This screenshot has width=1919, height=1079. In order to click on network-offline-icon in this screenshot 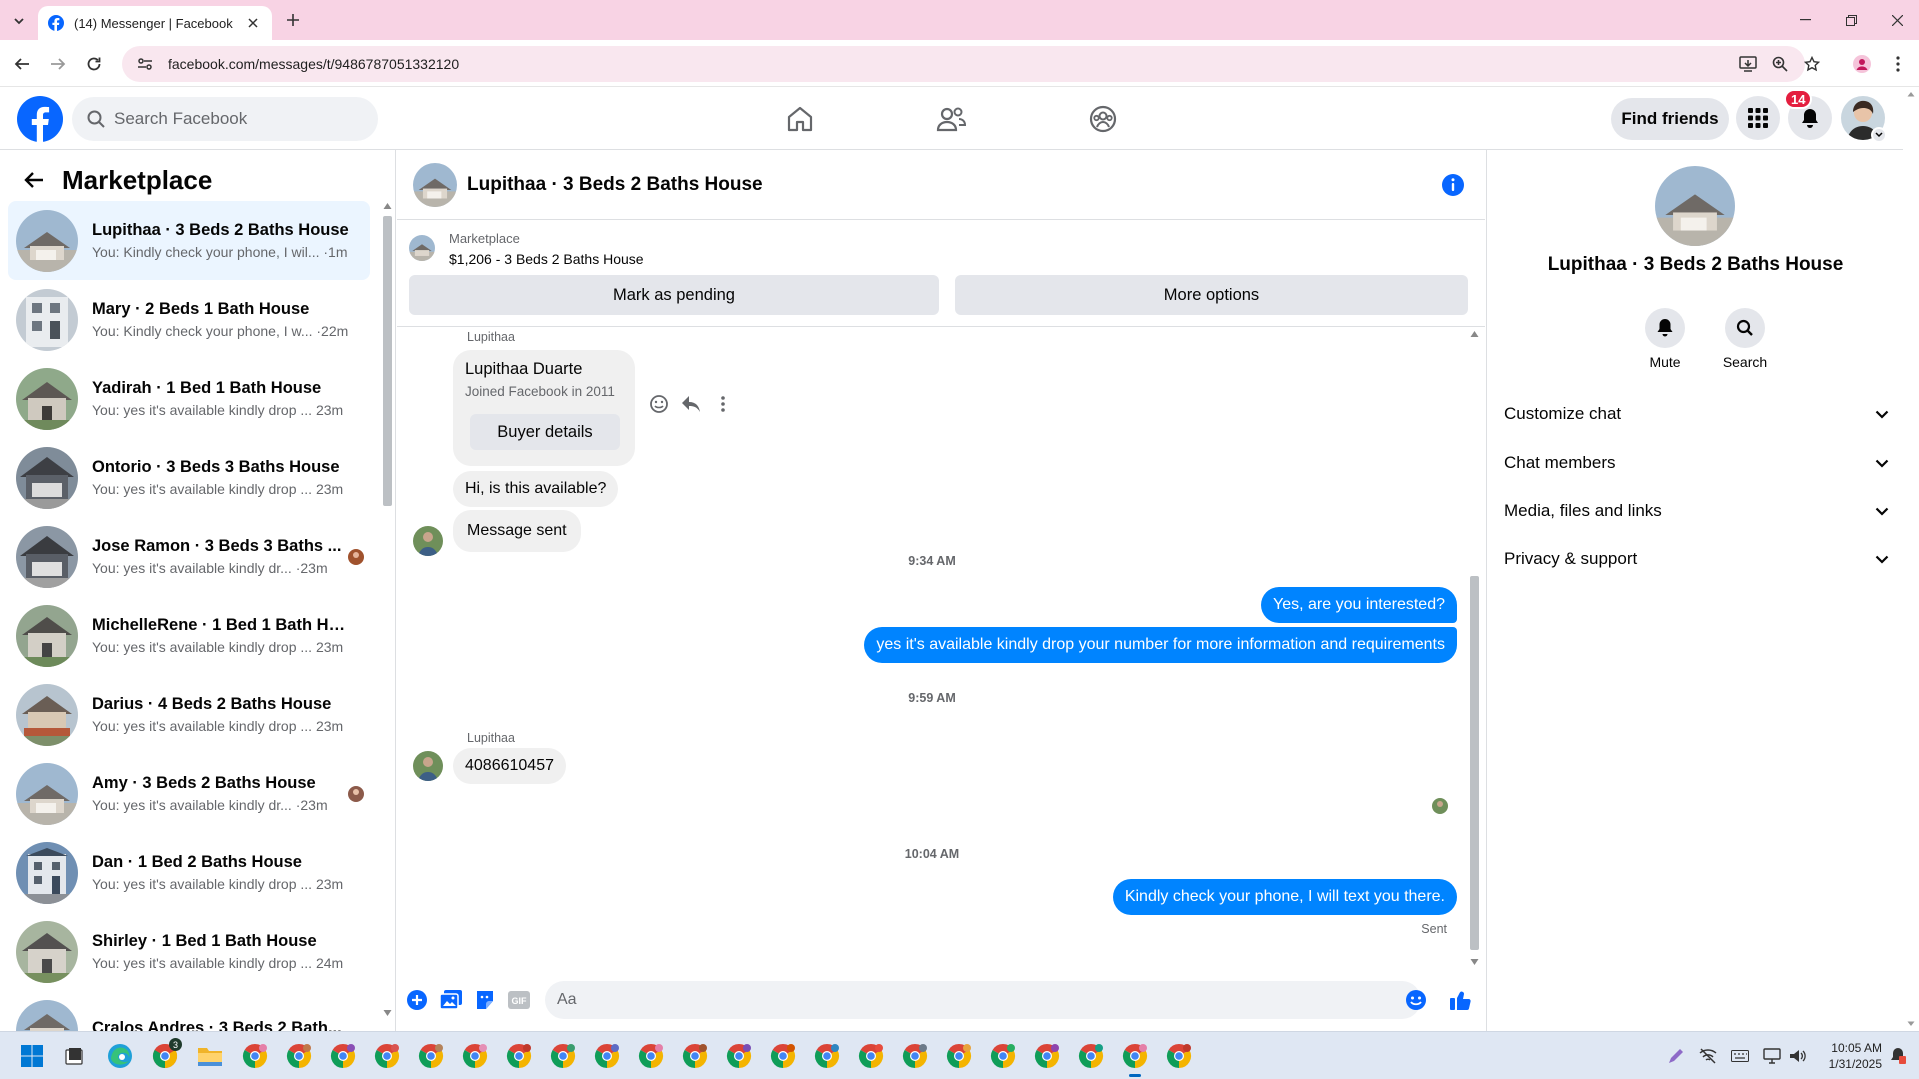, I will do `click(1708, 1056)`.